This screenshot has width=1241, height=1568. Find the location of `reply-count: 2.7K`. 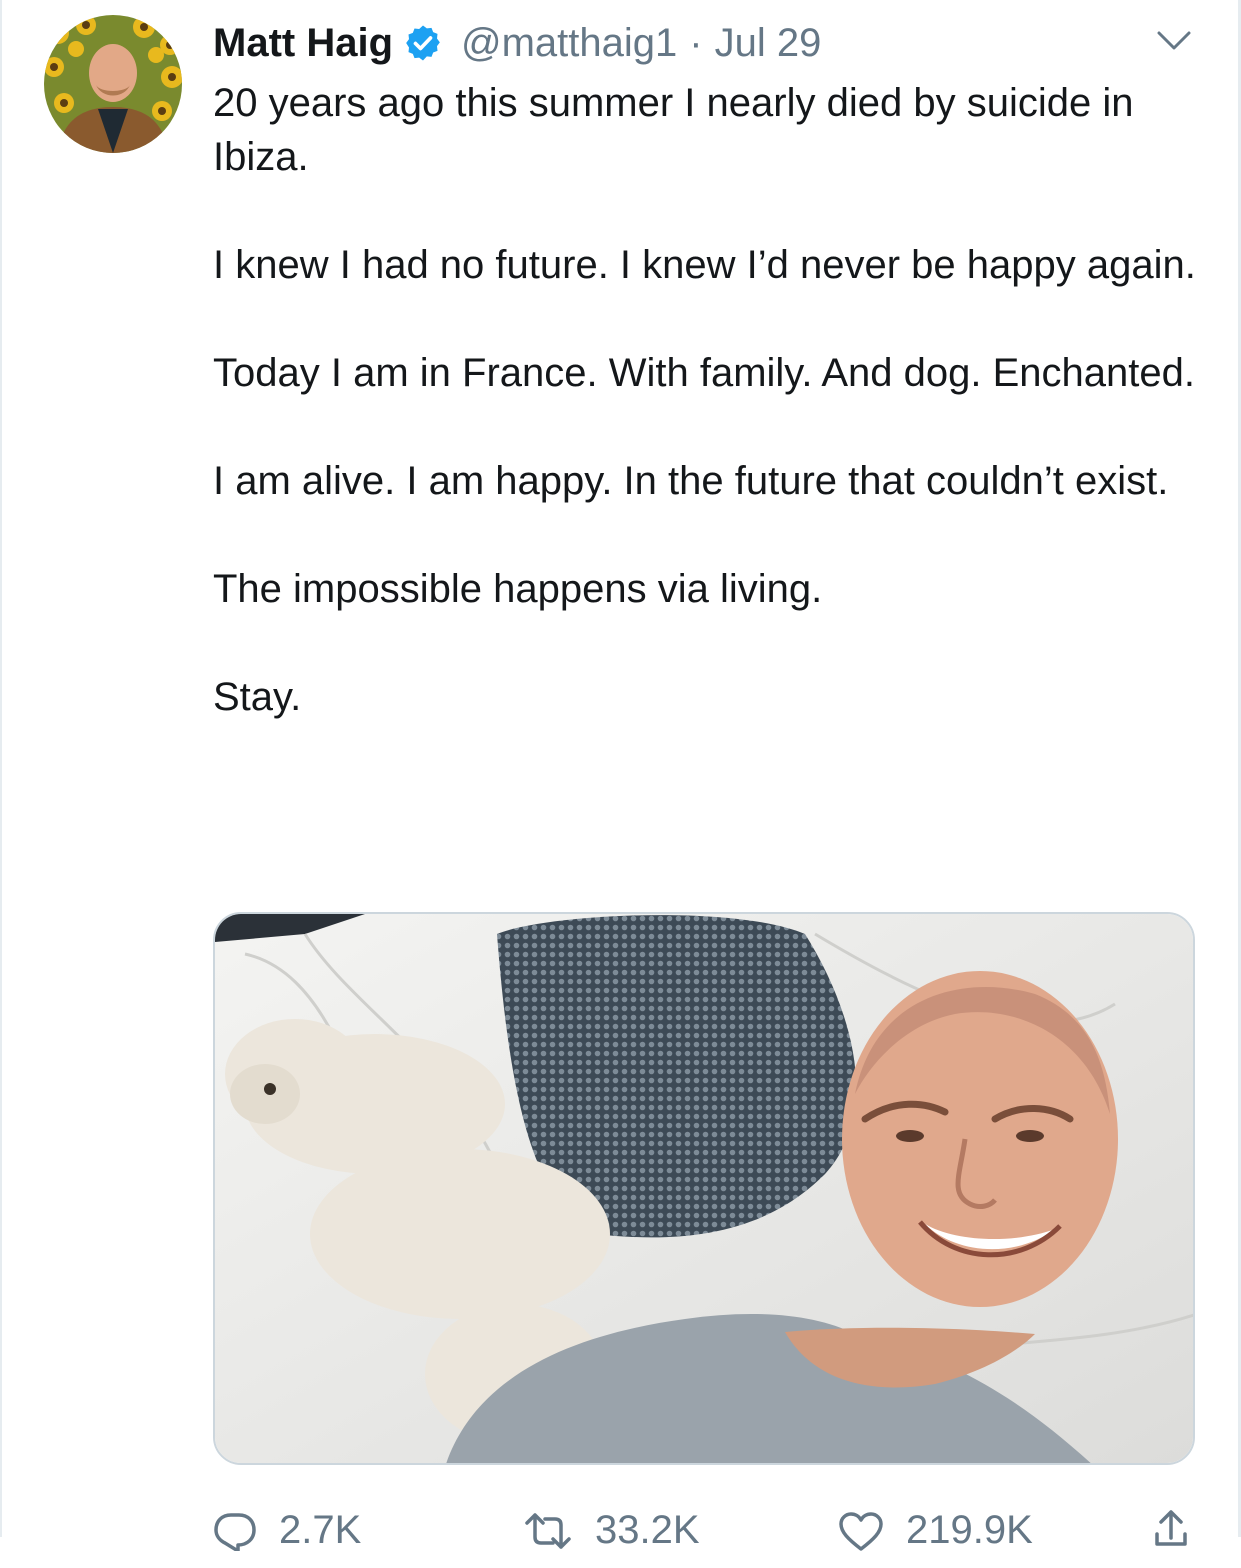

reply-count: 2.7K is located at coordinates (320, 1530).